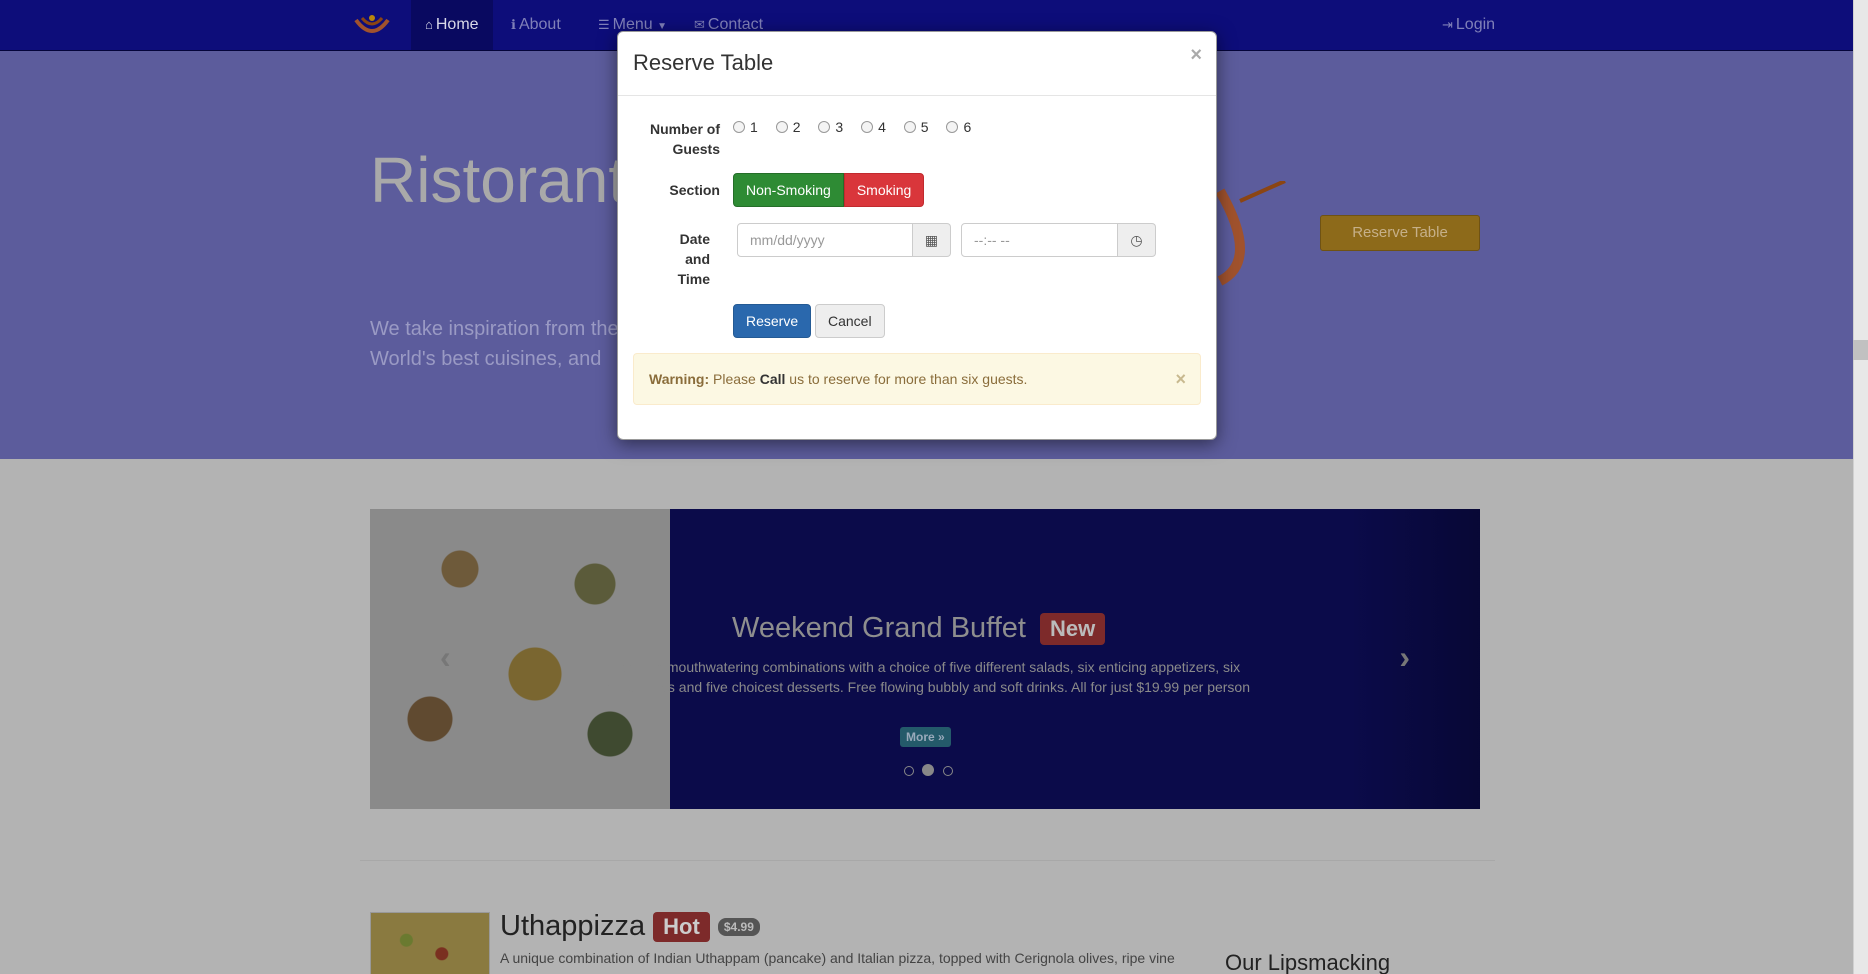  Describe the element at coordinates (917, 64) in the screenshot. I see `modal-header: Reserve Table ×` at that location.